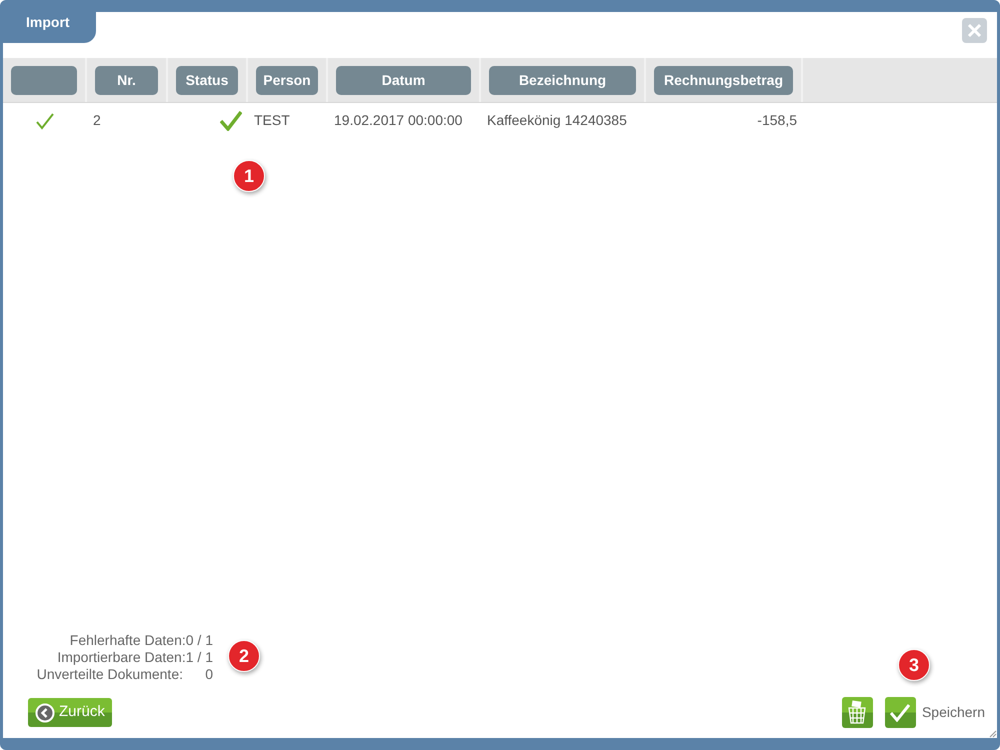 The image size is (1000, 750). What do you see at coordinates (208, 674) in the screenshot?
I see `summary-value: 0` at bounding box center [208, 674].